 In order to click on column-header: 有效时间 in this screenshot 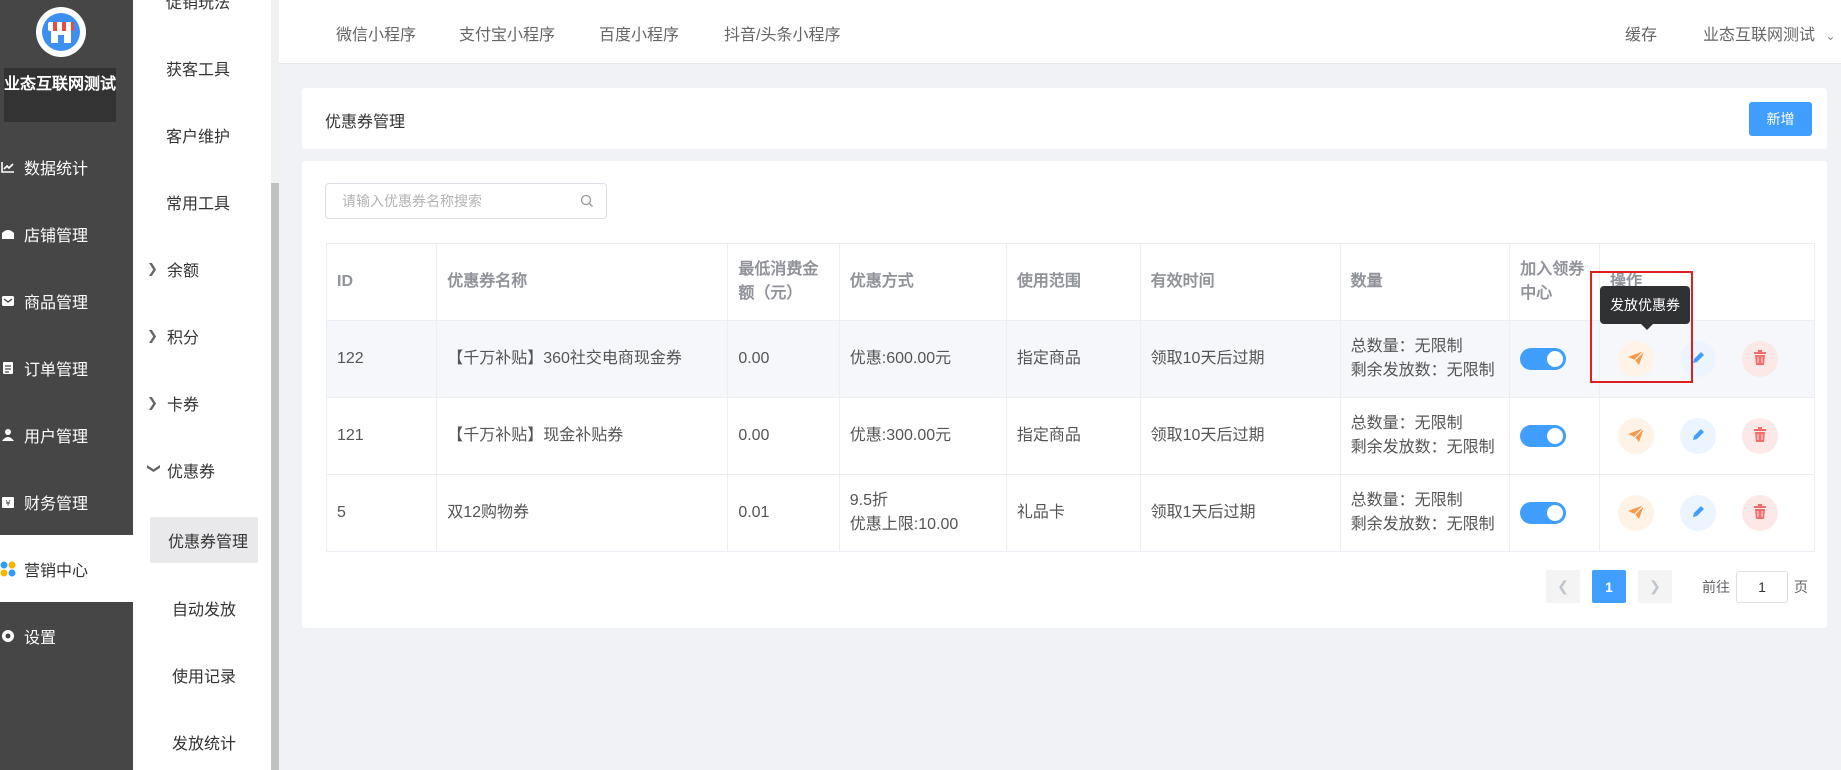, I will do `click(1240, 282)`.